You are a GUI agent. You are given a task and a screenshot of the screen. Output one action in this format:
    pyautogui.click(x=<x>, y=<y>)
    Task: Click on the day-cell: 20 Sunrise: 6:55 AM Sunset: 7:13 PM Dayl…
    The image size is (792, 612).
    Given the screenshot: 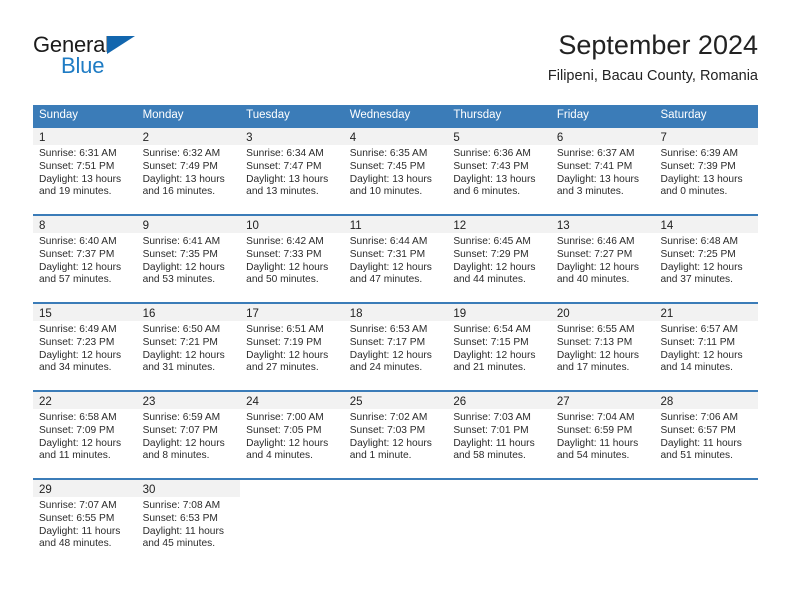 What is the action you would take?
    pyautogui.click(x=602, y=347)
    